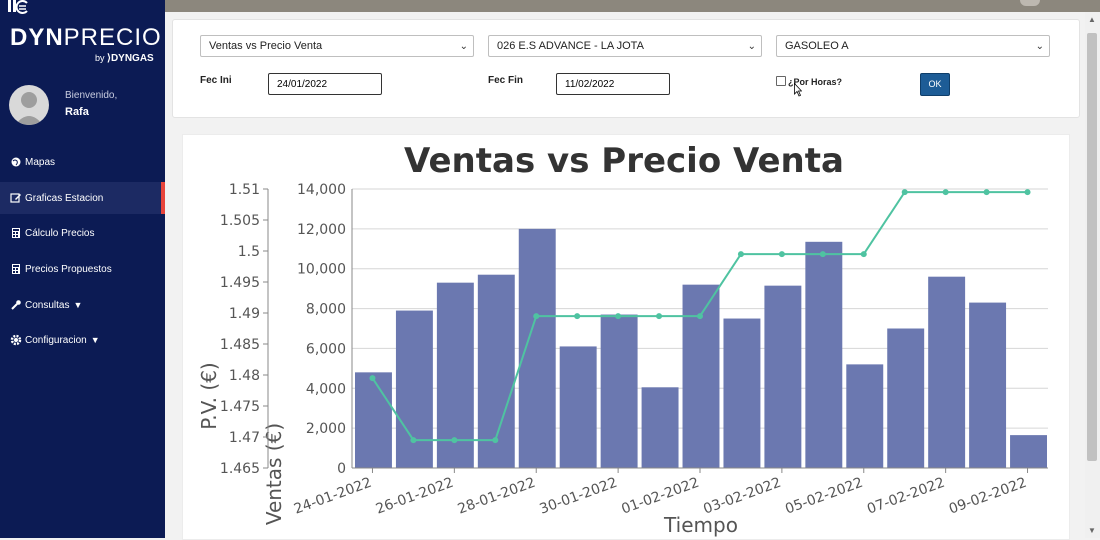  I want to click on sidebar-item-label: Consultas, so click(47, 305).